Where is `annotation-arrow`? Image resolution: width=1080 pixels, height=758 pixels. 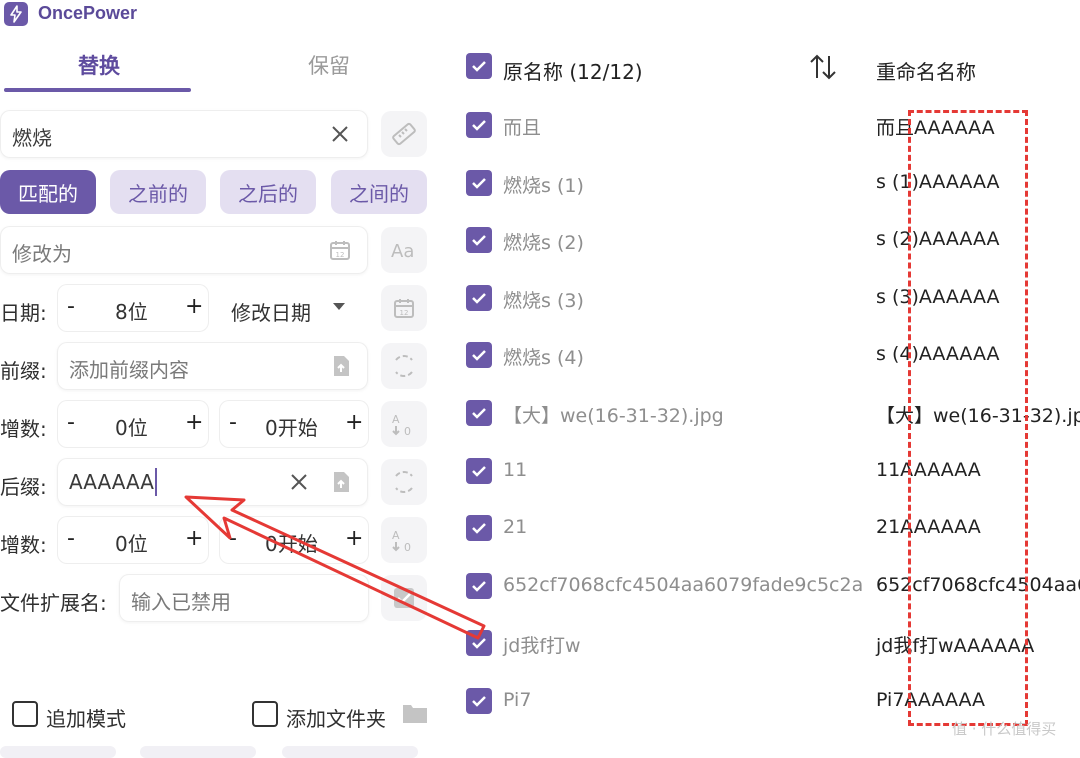 annotation-arrow is located at coordinates (335, 567).